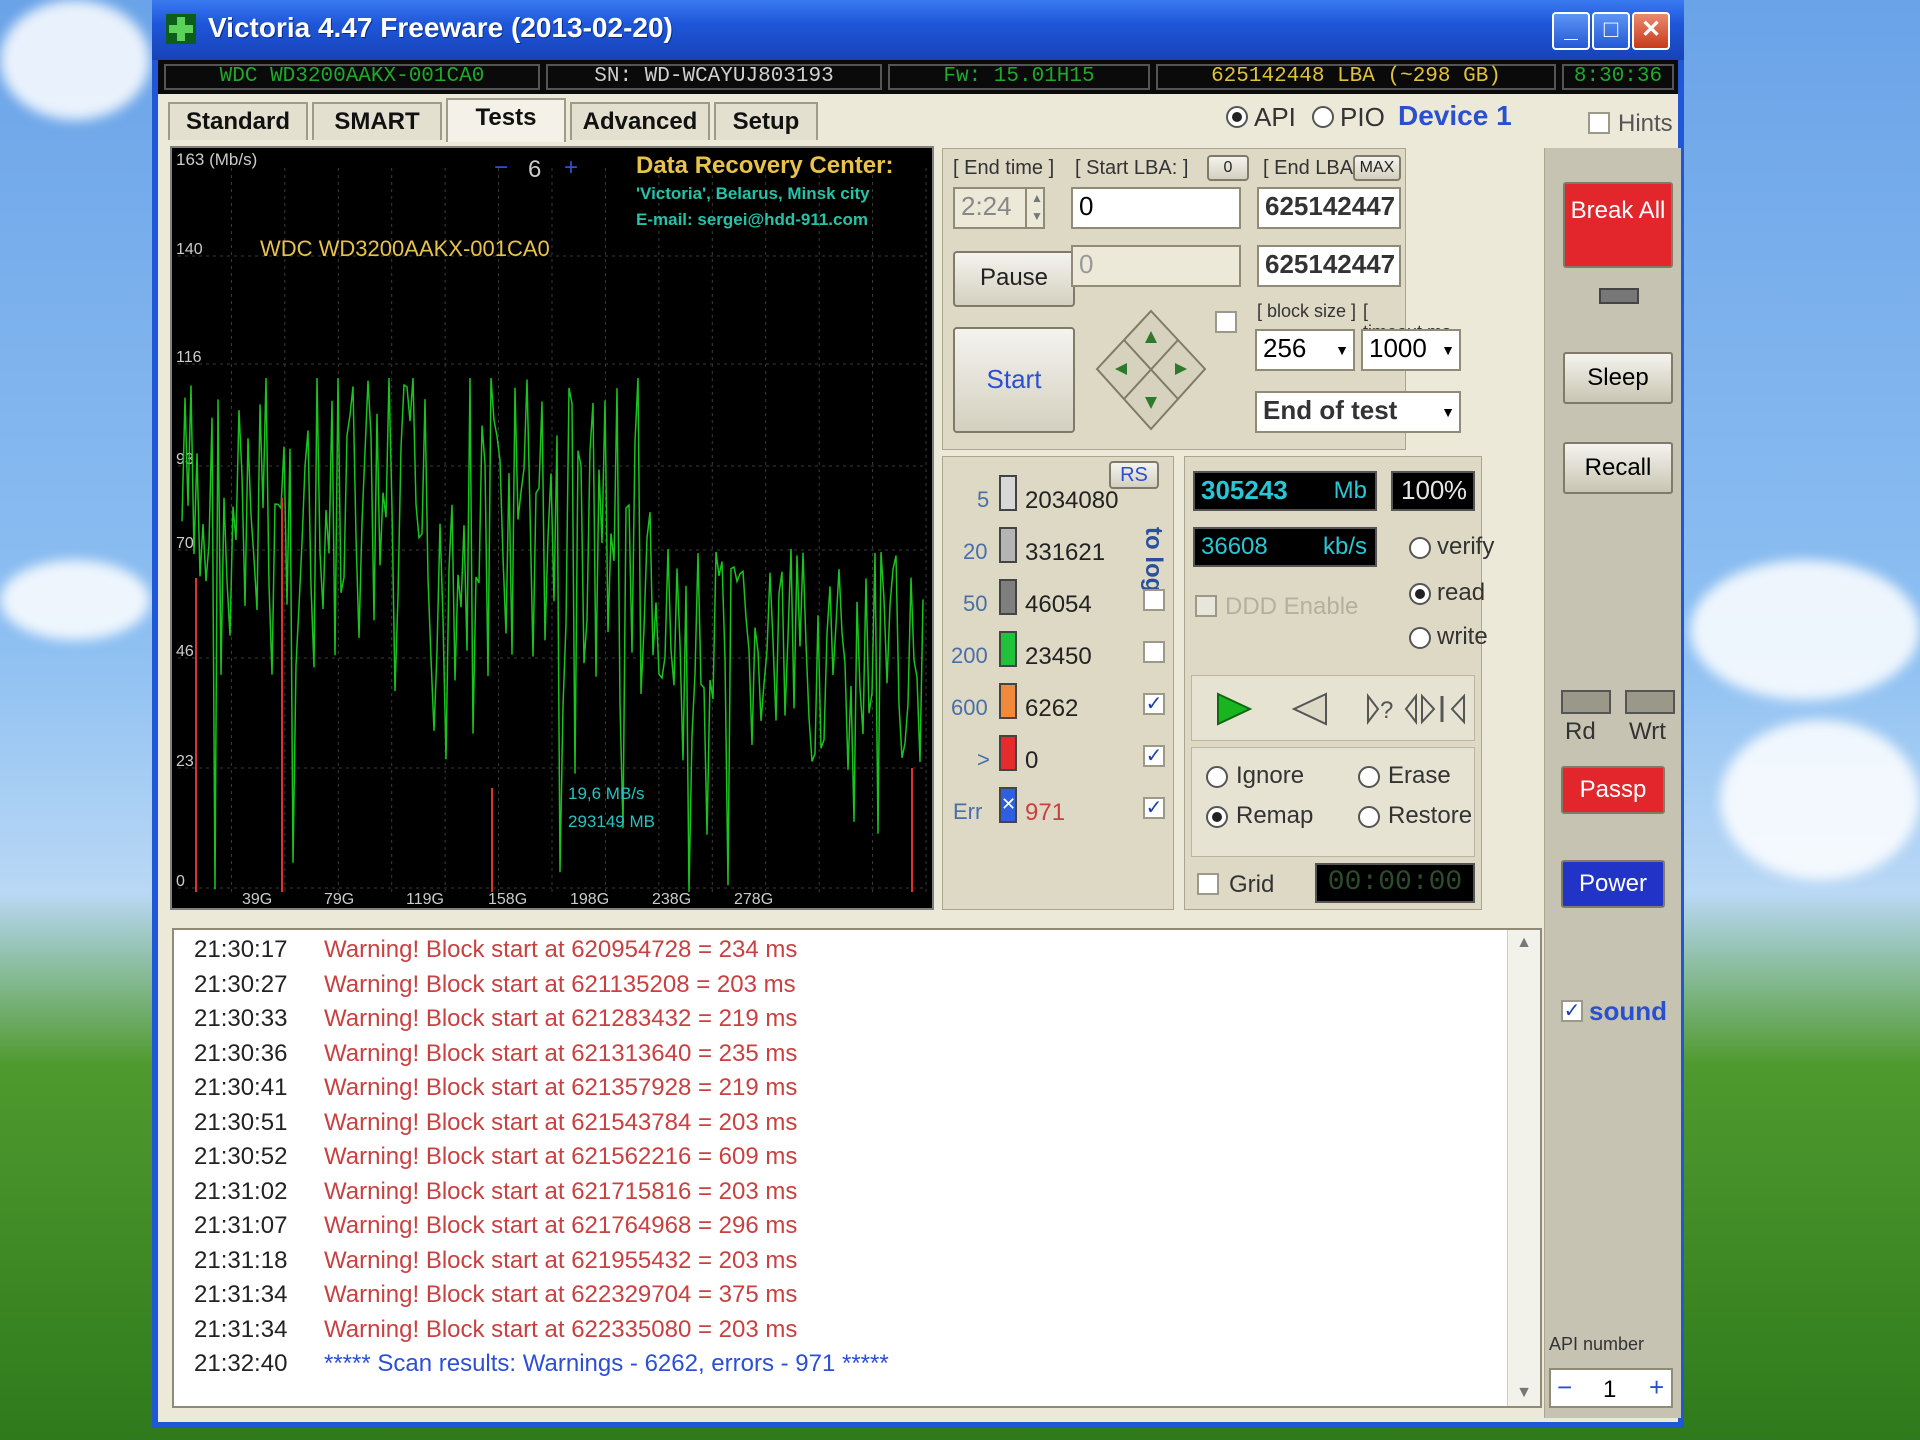 The width and height of the screenshot is (1920, 1440). What do you see at coordinates (1323, 117) in the screenshot?
I see `pio-radio` at bounding box center [1323, 117].